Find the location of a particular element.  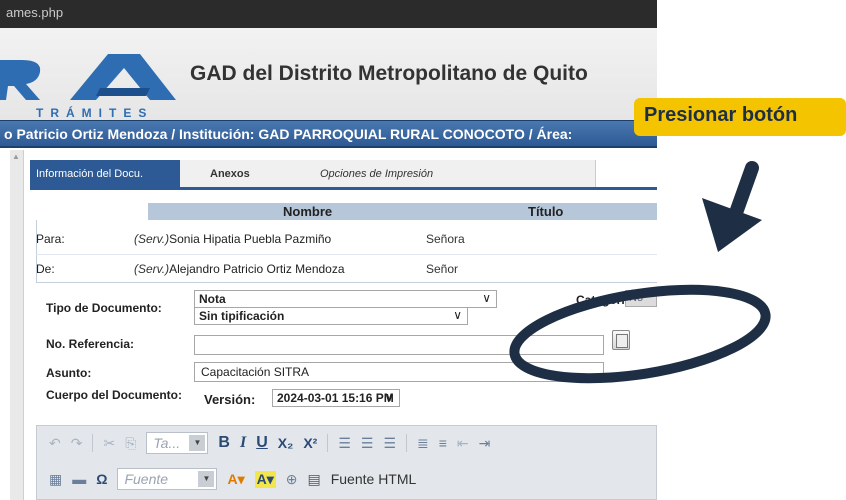

align-right-icon: ☰ is located at coordinates (389, 443).